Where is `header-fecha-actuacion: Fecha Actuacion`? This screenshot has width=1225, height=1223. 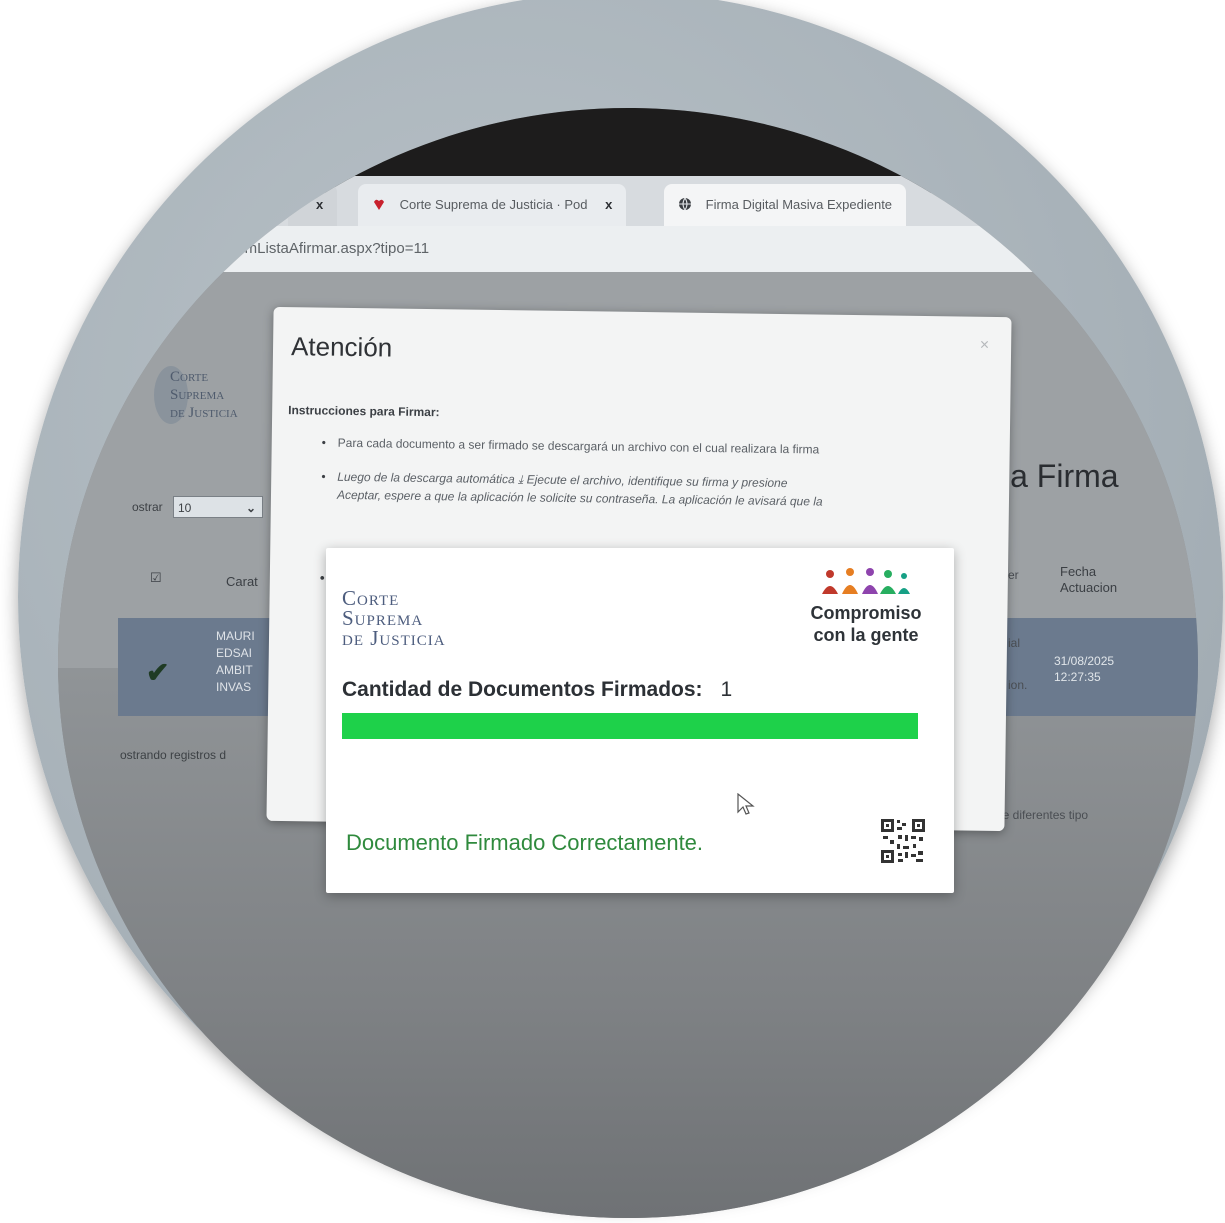
header-fecha-actuacion: Fecha Actuacion is located at coordinates (1088, 580).